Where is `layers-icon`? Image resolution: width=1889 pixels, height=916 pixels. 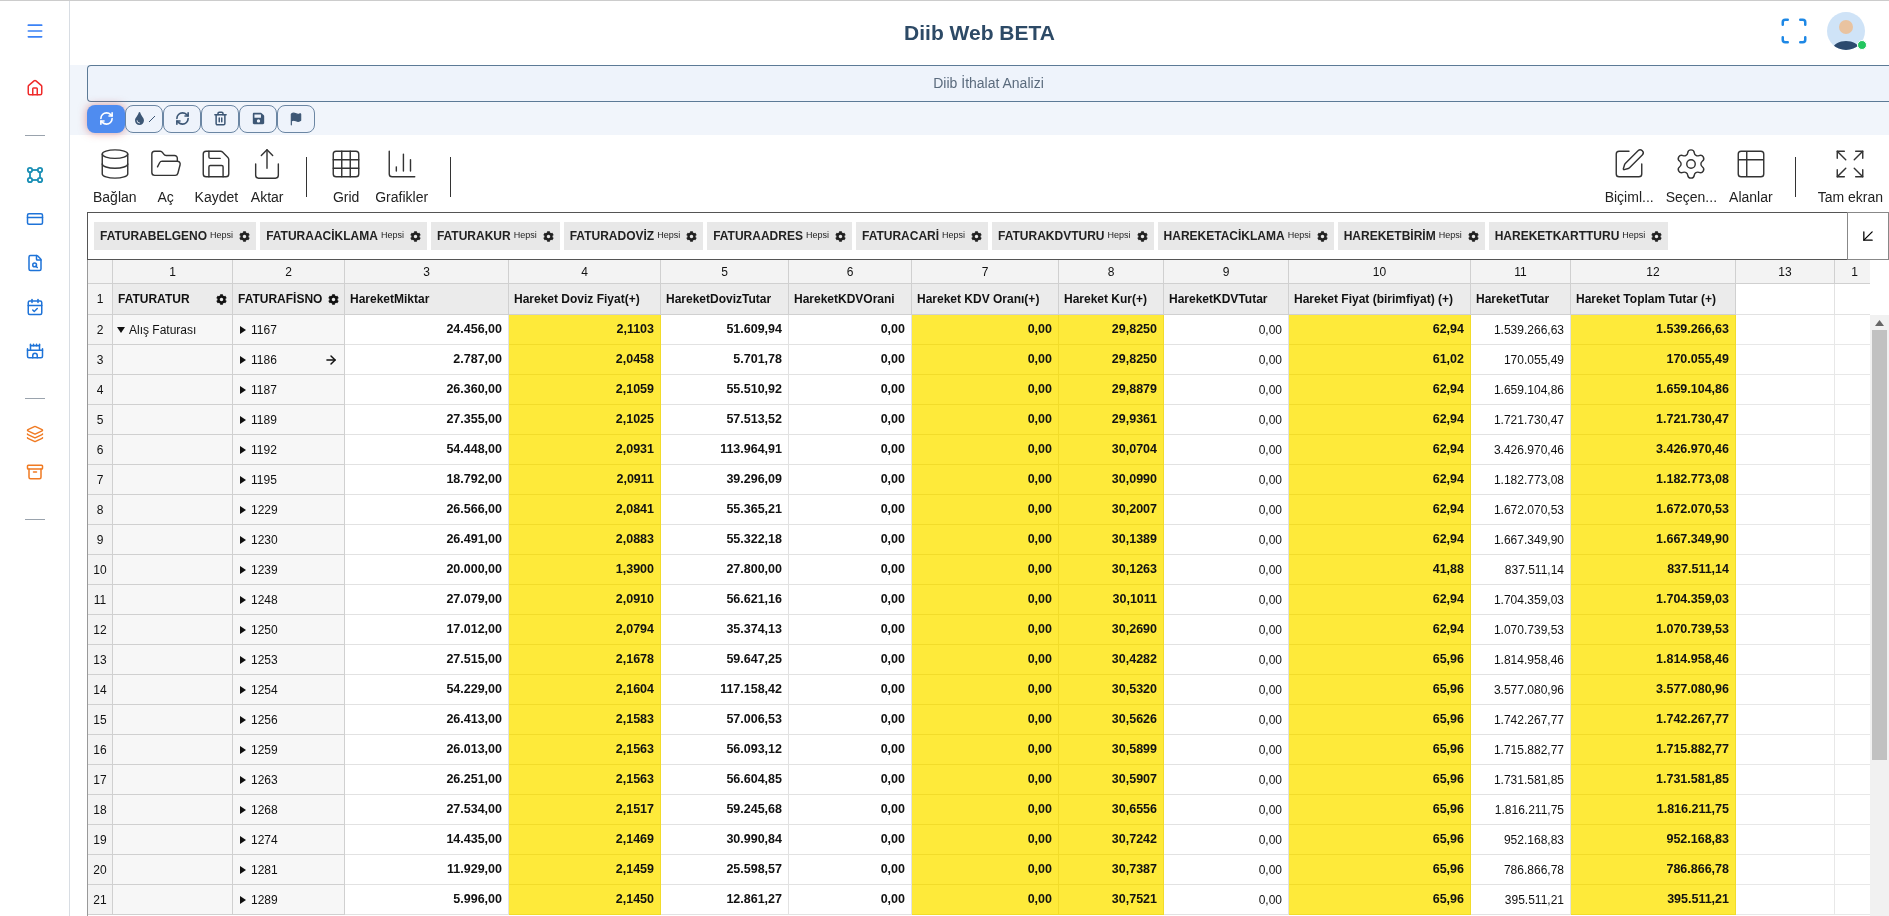
layers-icon is located at coordinates (34, 434).